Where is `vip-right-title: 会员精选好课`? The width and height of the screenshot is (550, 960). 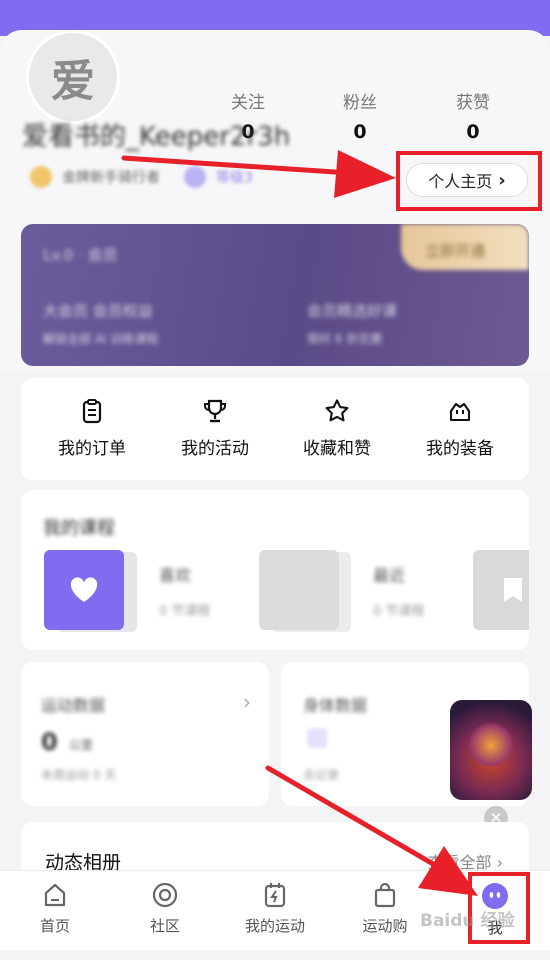
vip-right-title: 会员精选好课 is located at coordinates (352, 311).